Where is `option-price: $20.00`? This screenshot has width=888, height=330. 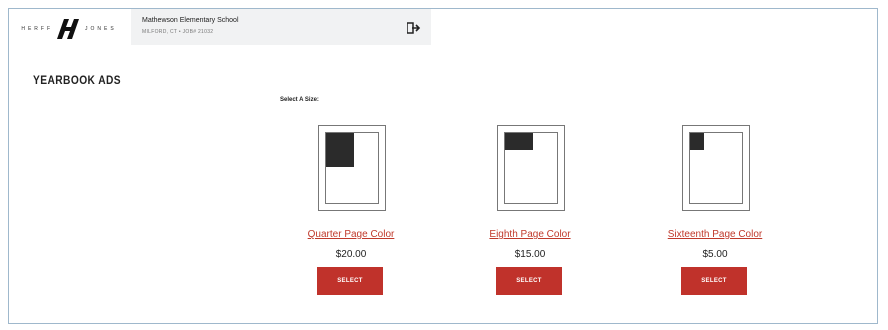
option-price: $20.00 is located at coordinates (351, 254).